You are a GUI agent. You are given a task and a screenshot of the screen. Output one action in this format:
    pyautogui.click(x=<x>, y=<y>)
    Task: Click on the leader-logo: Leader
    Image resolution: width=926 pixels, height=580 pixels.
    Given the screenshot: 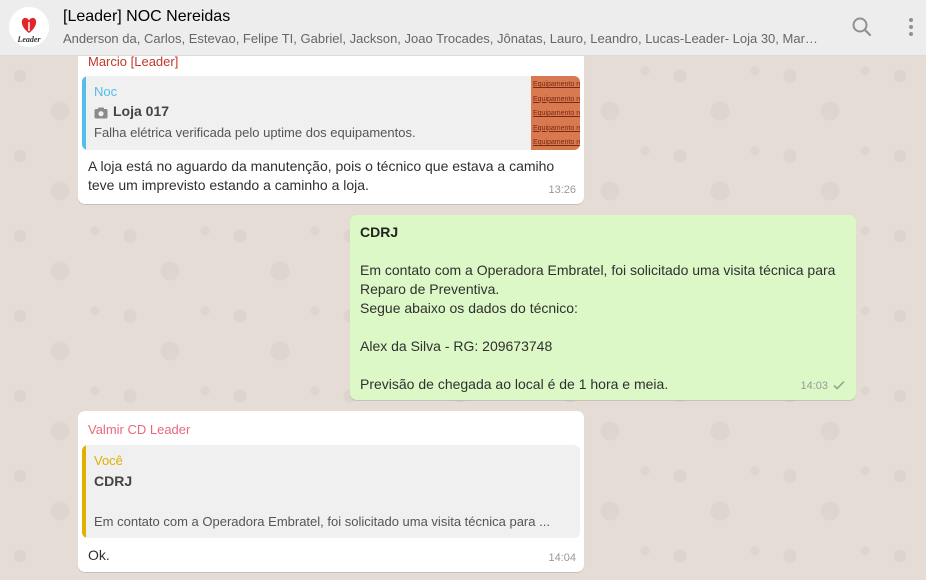 What is the action you would take?
    pyautogui.click(x=29, y=27)
    